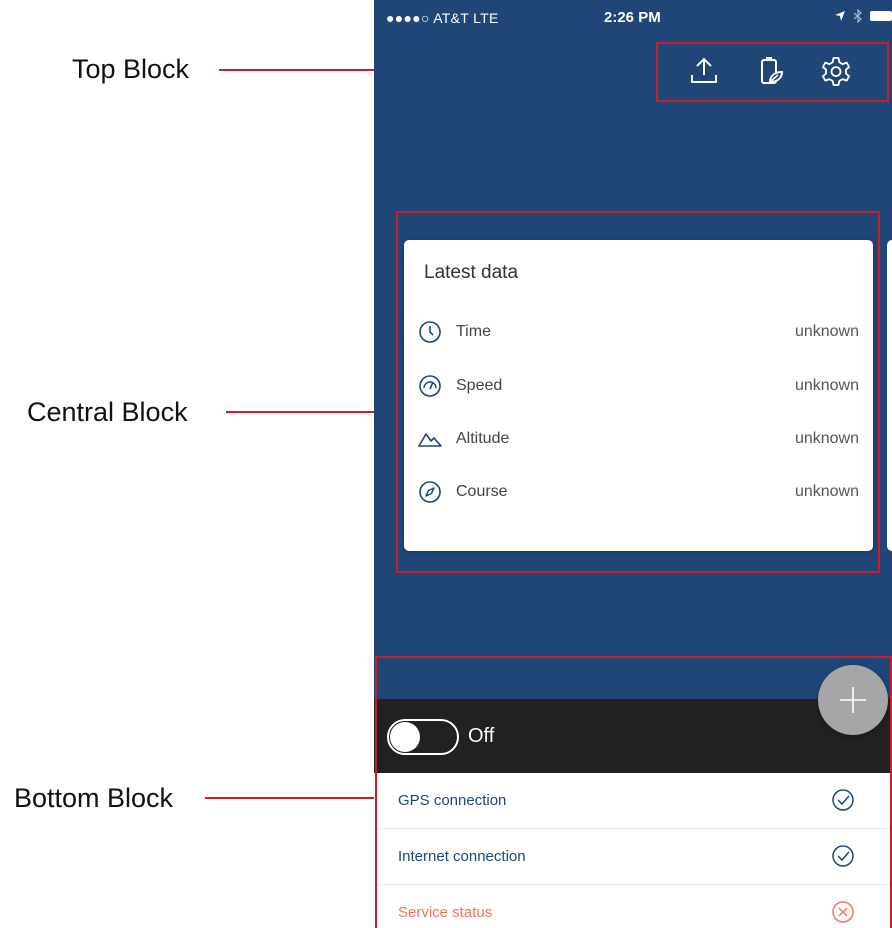 This screenshot has width=892, height=928. I want to click on top-block-label: Top Block, so click(131, 69).